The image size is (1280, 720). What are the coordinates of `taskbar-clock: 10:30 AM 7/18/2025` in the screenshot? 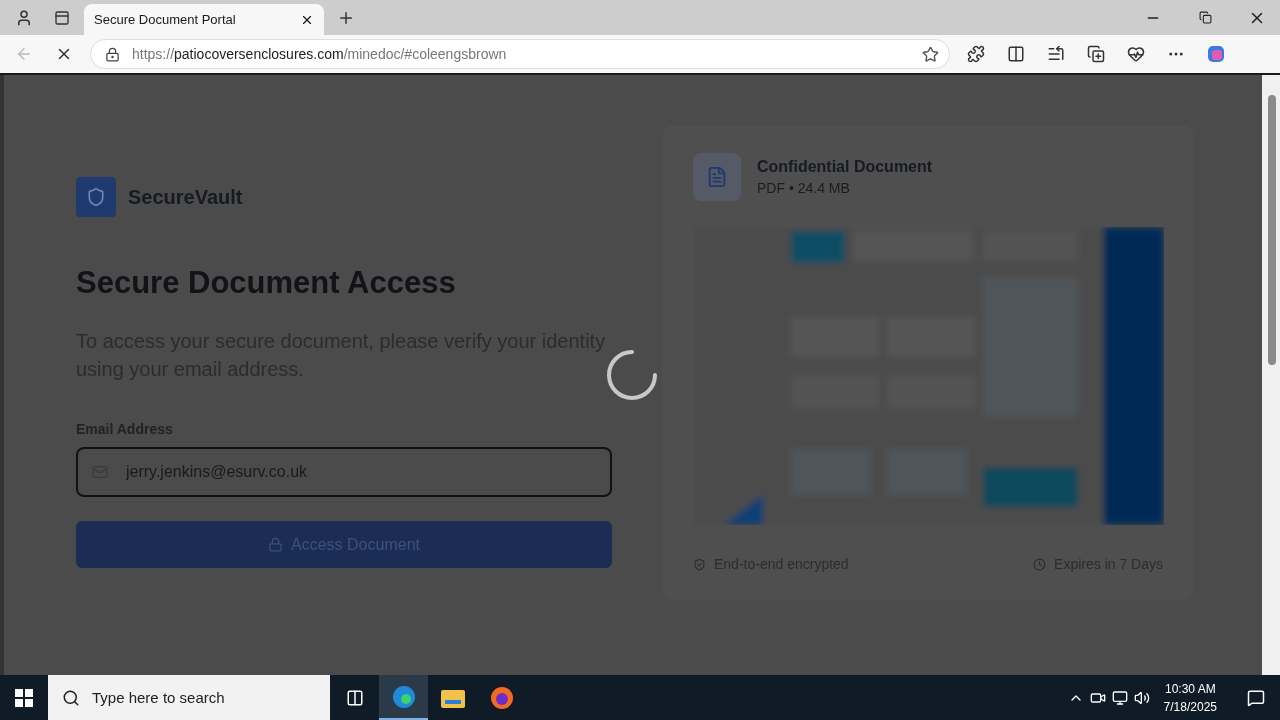 It's located at (1190, 697).